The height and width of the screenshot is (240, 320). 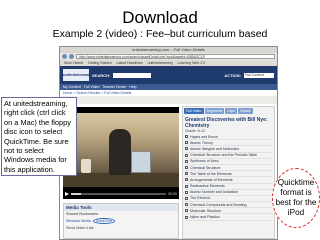 I want to click on video-player: 00:00, so click(x=121, y=153).